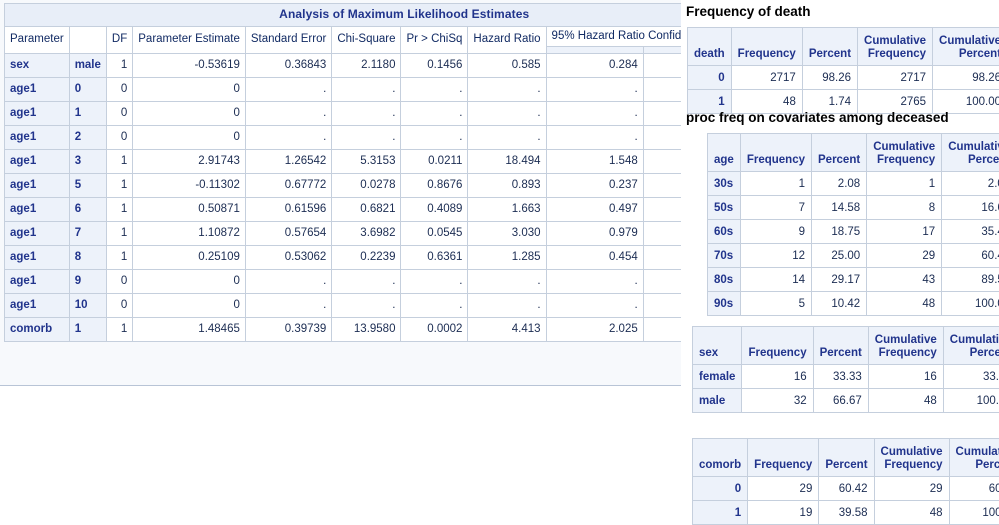 The image size is (999, 525). I want to click on cell-chi-square: 0.0278, so click(366, 186).